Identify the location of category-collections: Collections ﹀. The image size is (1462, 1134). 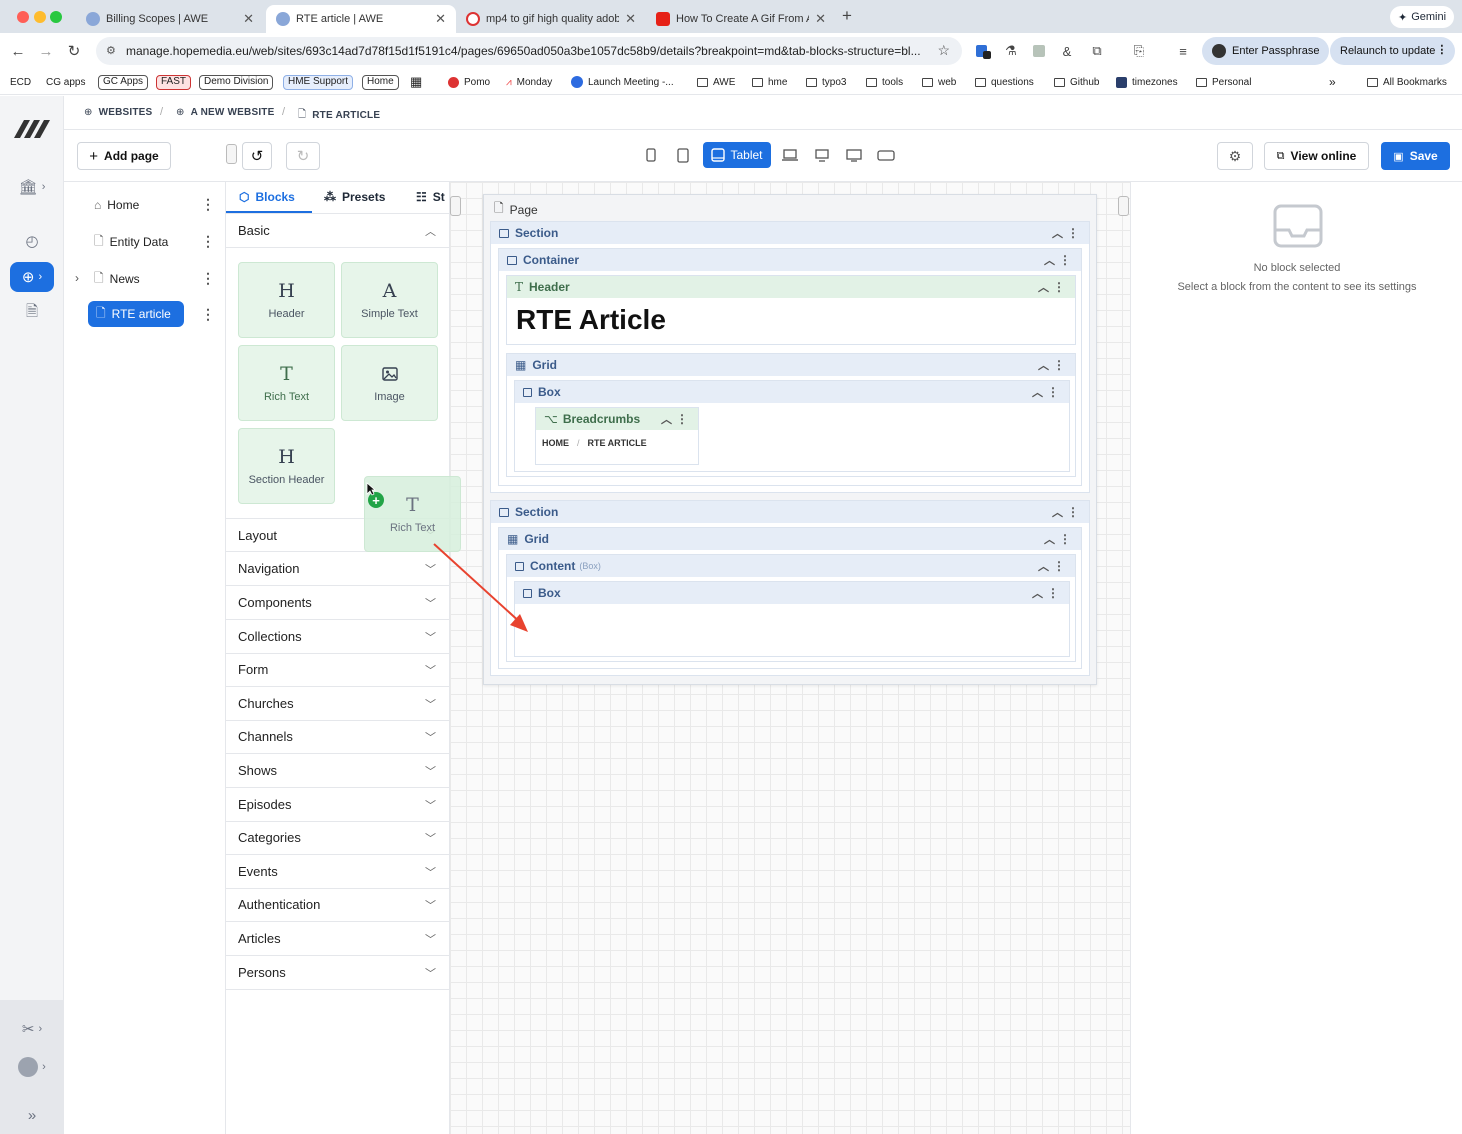
(338, 637).